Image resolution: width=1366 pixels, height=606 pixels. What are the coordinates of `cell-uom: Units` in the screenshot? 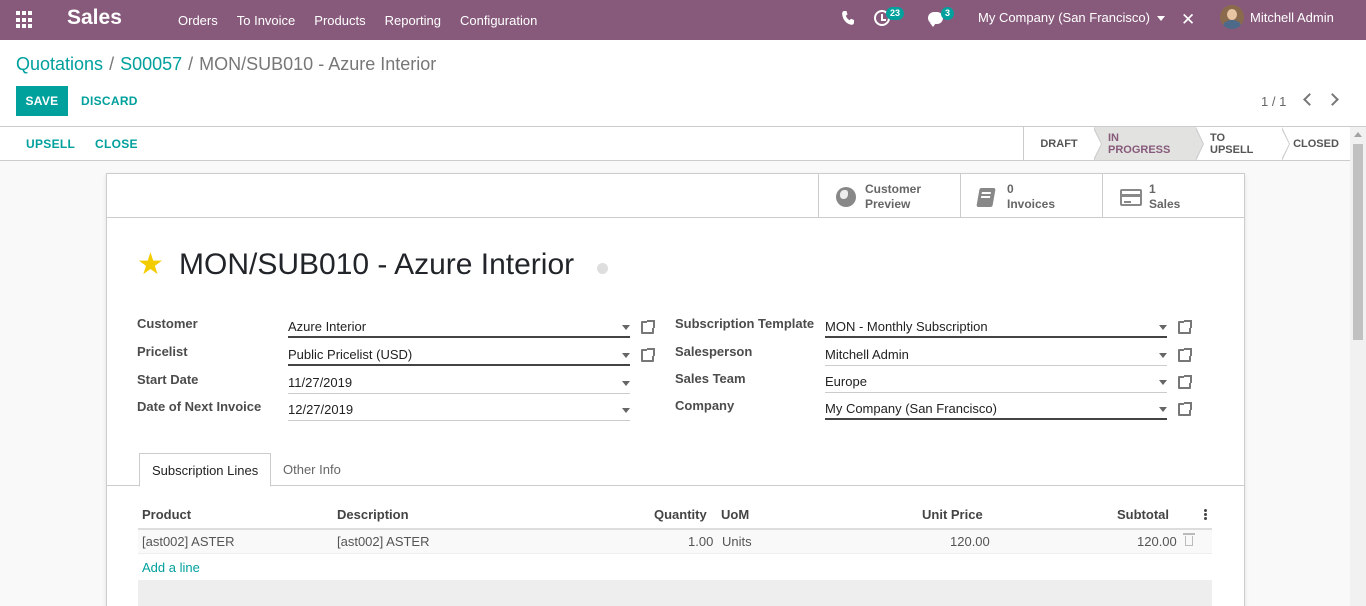 It's located at (737, 541).